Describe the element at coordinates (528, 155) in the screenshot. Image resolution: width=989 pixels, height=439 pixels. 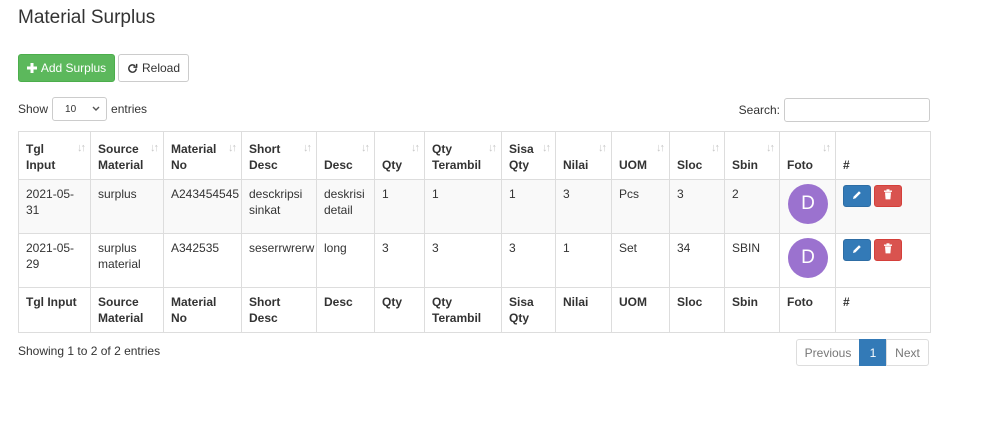
I see `col-header-sisa-qty: Sisa Qty ↓↑` at that location.